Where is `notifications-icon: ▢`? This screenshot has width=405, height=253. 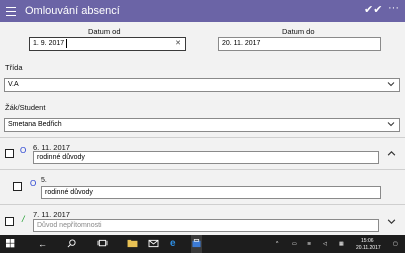
notifications-icon: ▢ is located at coordinates (395, 244).